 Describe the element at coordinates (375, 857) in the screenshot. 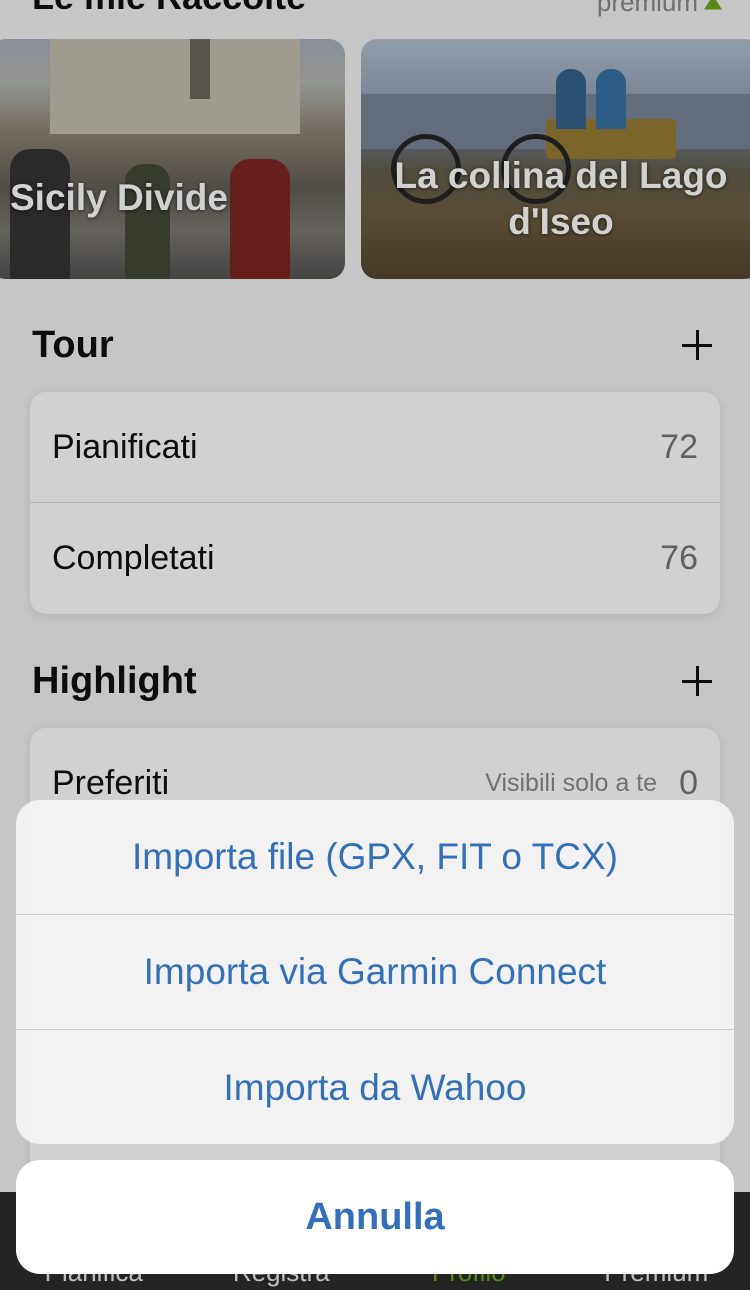

I see `import-file-button: Importa file (GPX, FIT o TCX)` at that location.